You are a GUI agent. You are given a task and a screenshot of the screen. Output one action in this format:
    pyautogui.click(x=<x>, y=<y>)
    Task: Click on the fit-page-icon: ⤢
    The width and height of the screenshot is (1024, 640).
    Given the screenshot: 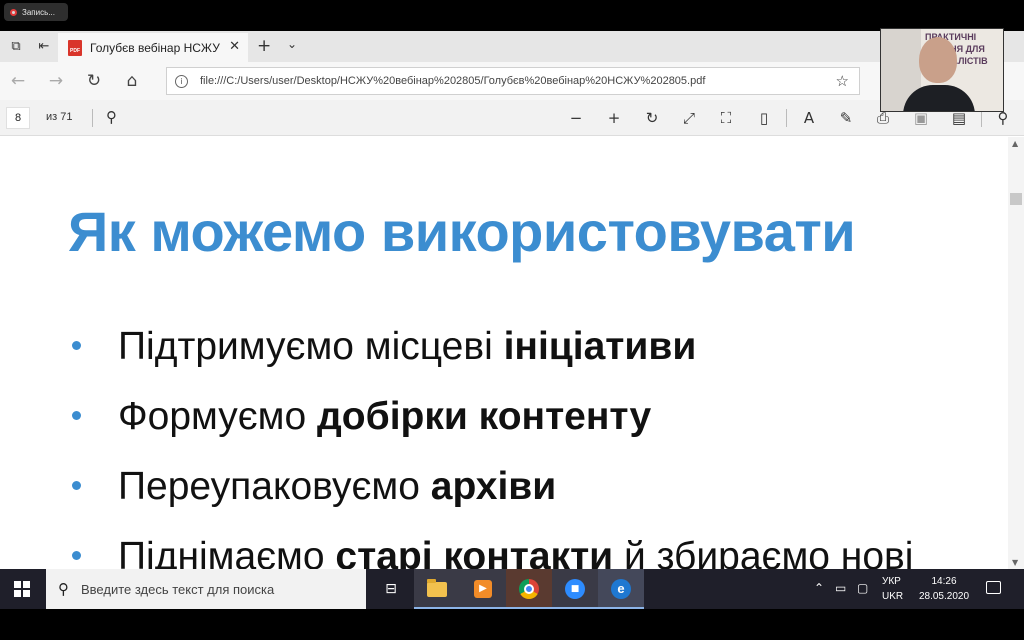 What is the action you would take?
    pyautogui.click(x=689, y=118)
    